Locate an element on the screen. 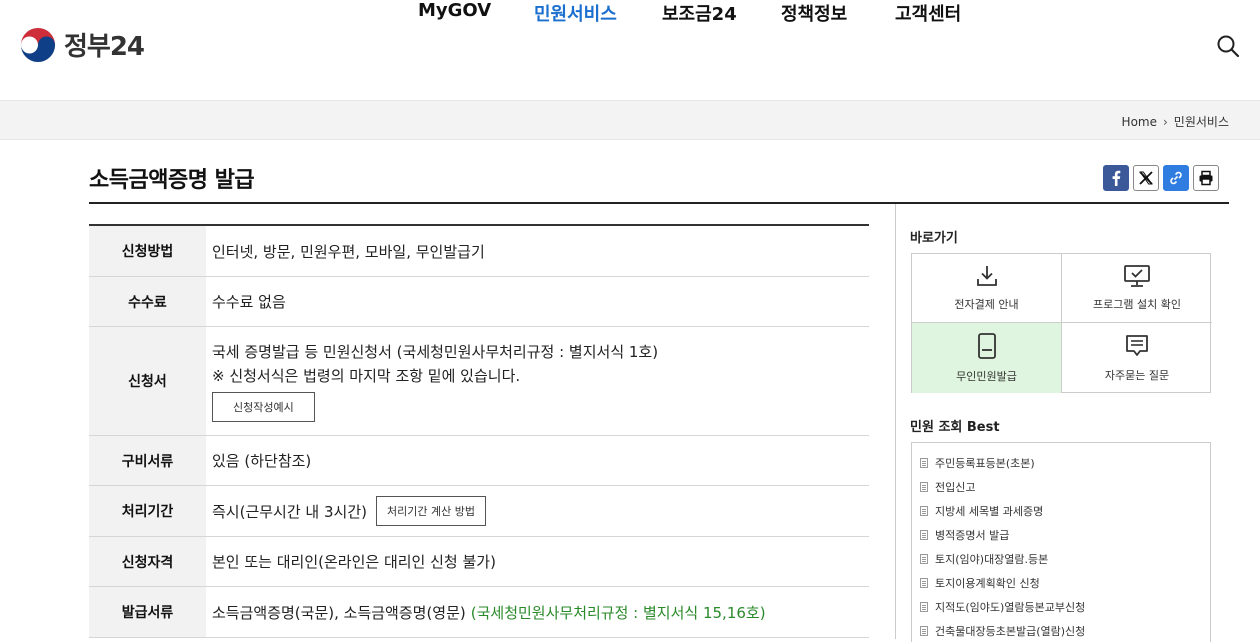 The height and width of the screenshot is (643, 1260). list-item: 병적증명서 발급 is located at coordinates (1065, 535).